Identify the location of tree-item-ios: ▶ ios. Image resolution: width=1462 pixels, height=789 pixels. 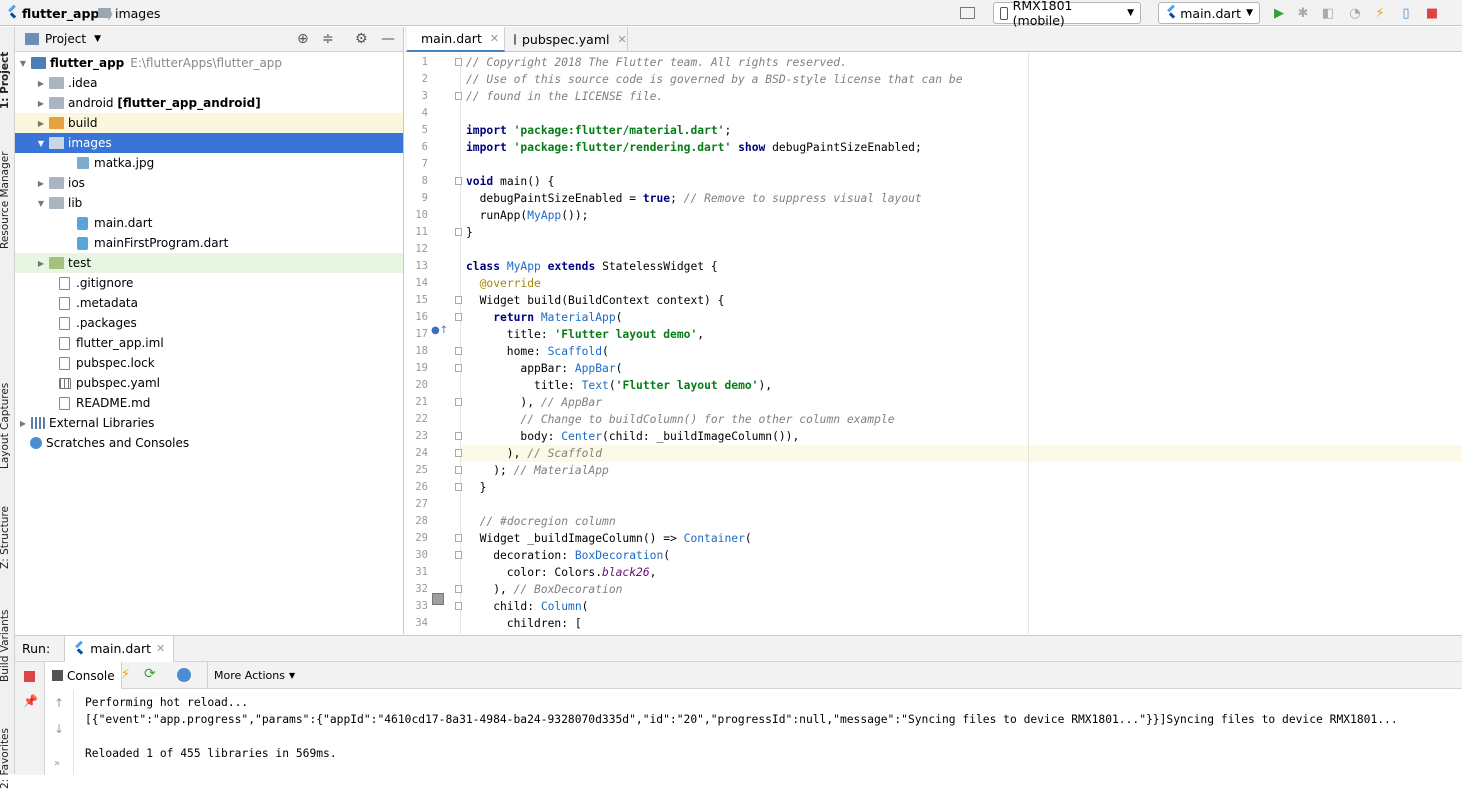
(209, 183).